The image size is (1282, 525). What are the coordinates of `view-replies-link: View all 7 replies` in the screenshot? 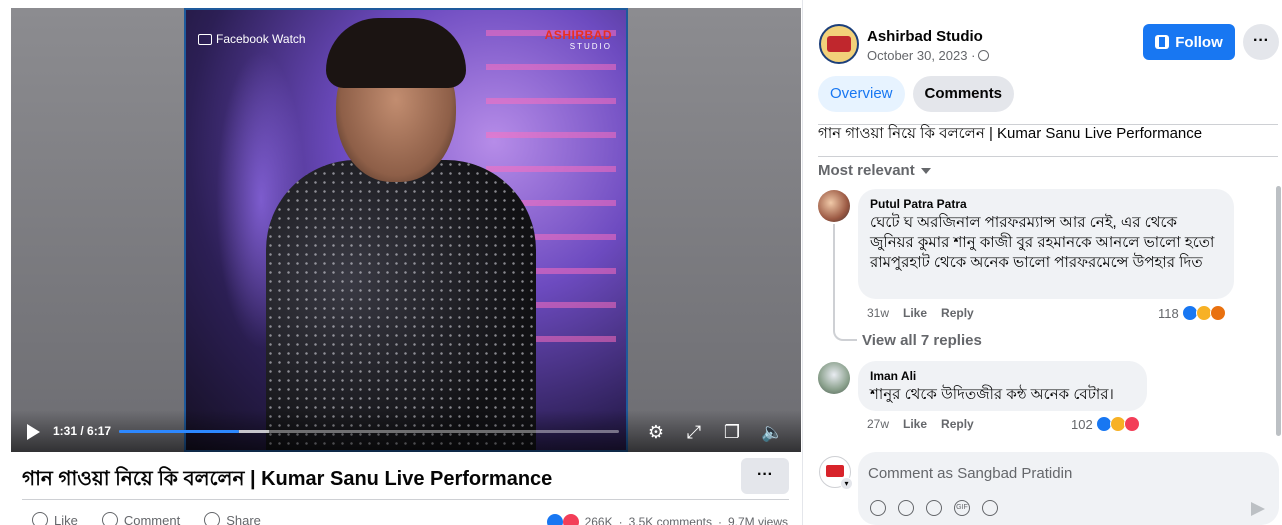 It's located at (922, 340).